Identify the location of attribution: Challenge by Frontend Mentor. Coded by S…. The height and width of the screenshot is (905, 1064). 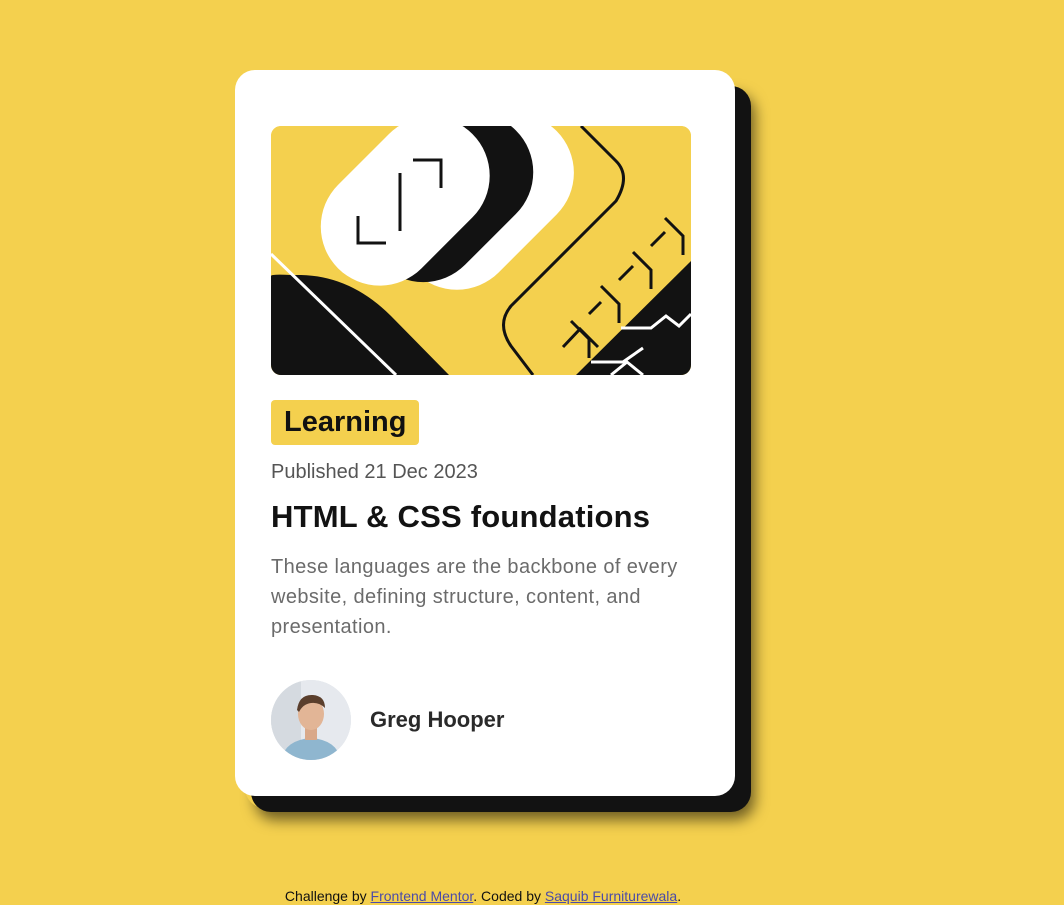
(483, 896).